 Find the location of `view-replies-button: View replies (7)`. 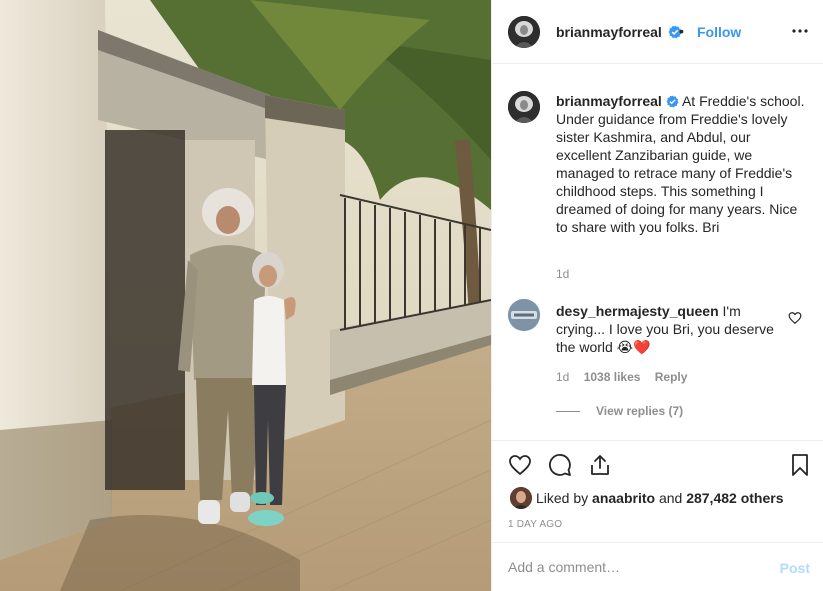

view-replies-button: View replies (7) is located at coordinates (619, 411).